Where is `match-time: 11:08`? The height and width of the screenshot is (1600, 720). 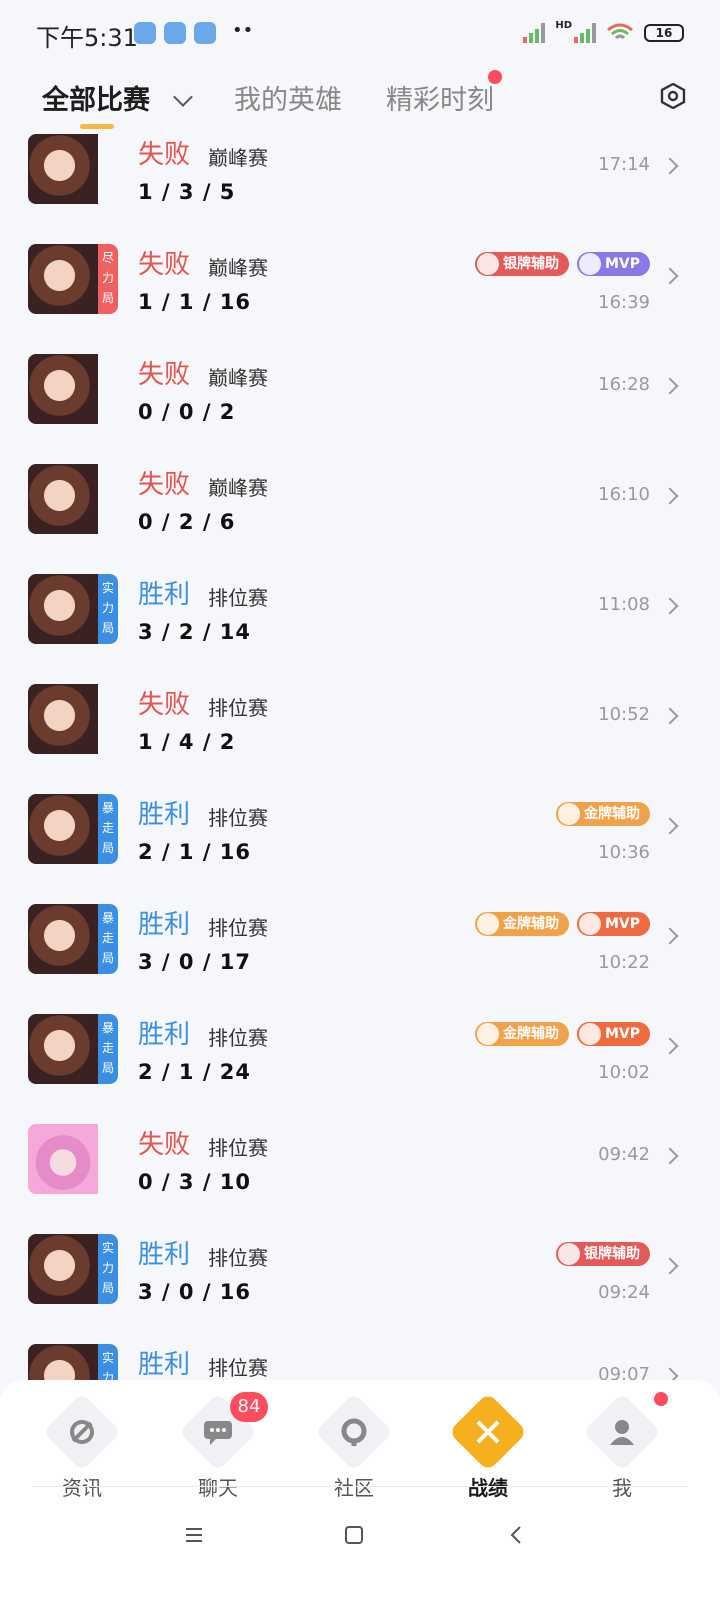
match-time: 11:08 is located at coordinates (624, 604).